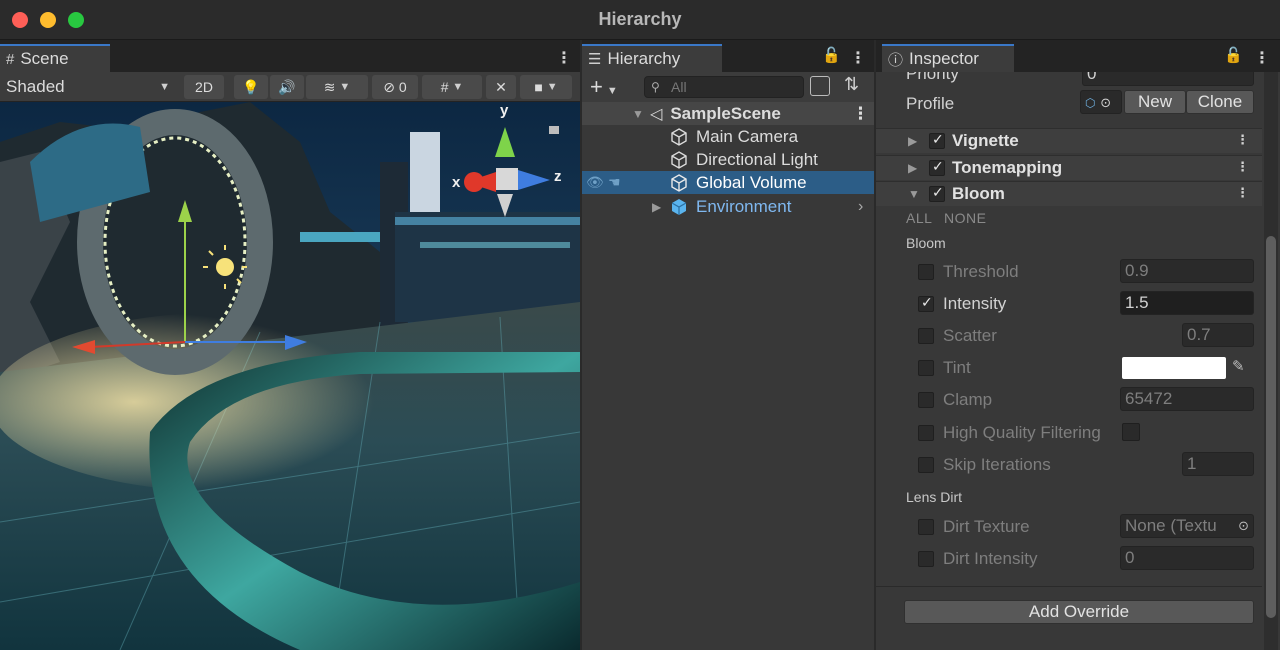 The height and width of the screenshot is (650, 1280). I want to click on hierarchy-search-input: ⚲ All, so click(724, 87).